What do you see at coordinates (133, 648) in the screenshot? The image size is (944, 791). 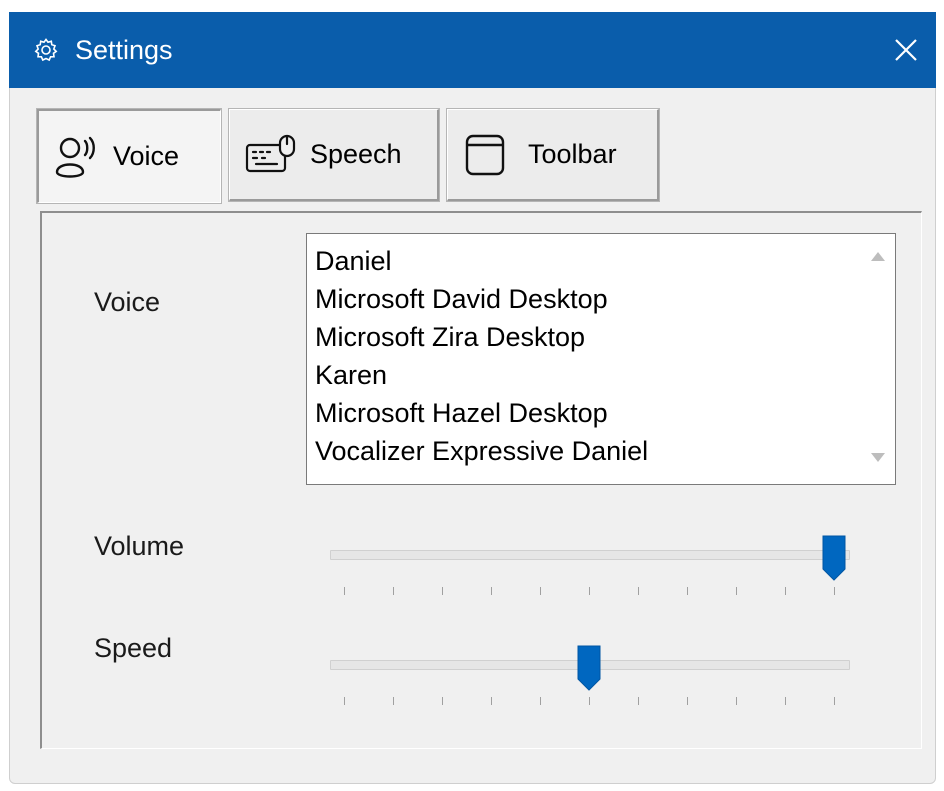 I see `speed-label: Speed` at bounding box center [133, 648].